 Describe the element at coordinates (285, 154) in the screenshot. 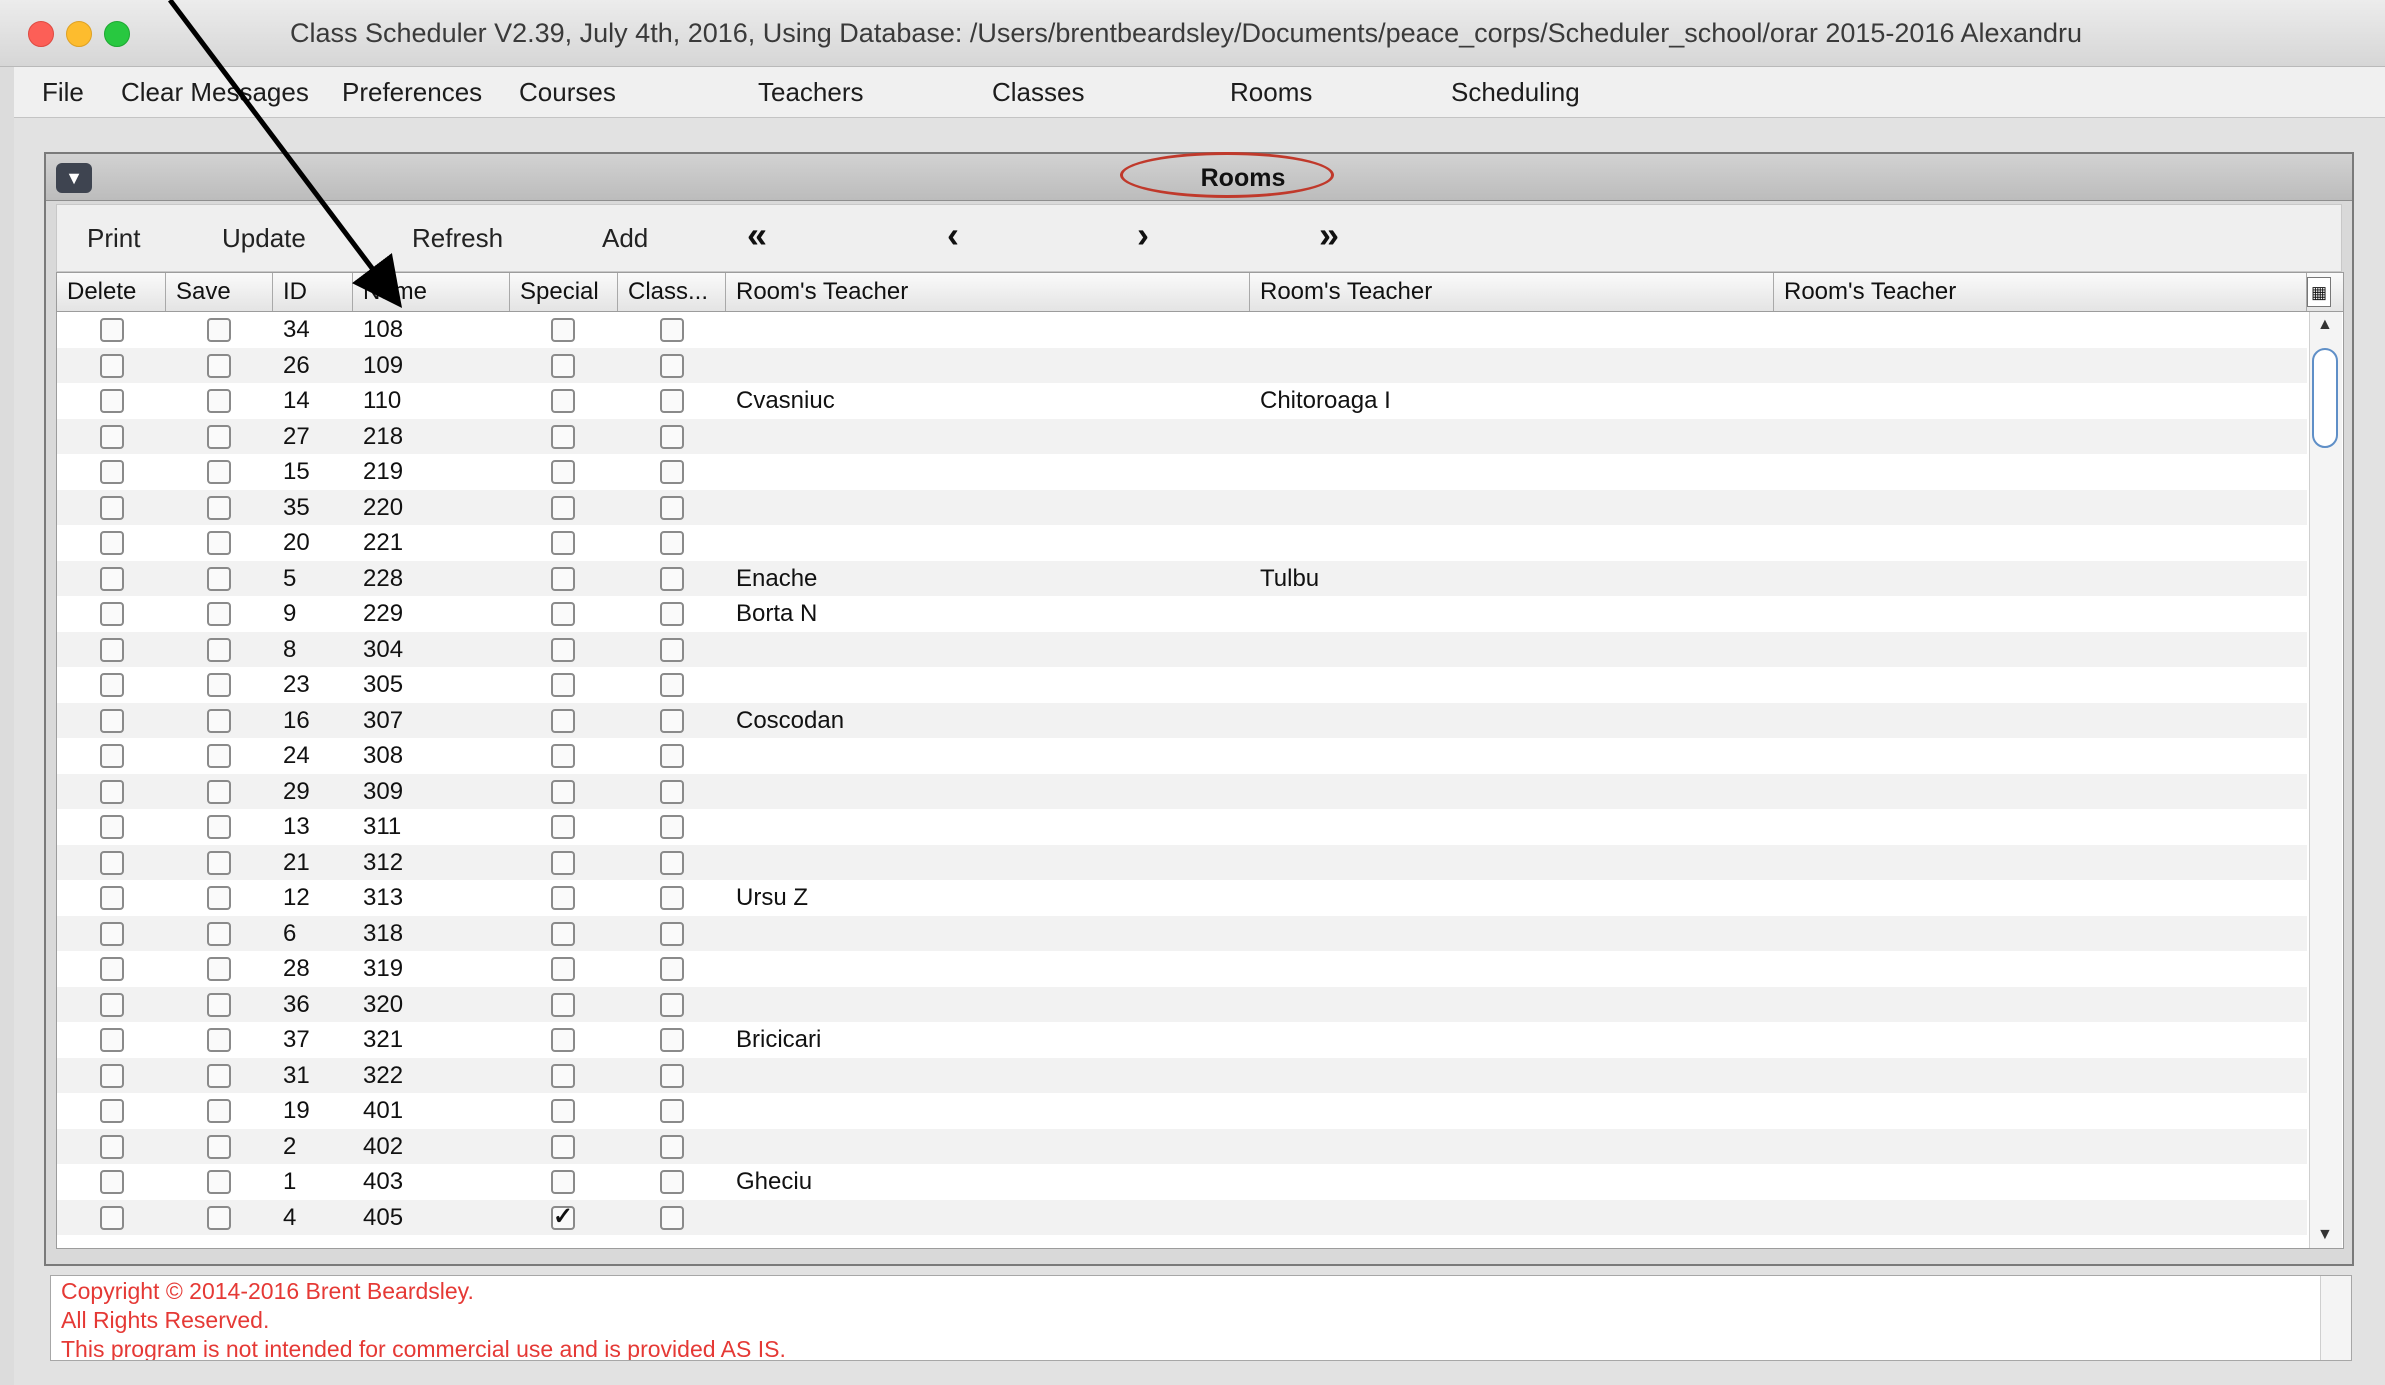

I see `annotation-arrow` at that location.